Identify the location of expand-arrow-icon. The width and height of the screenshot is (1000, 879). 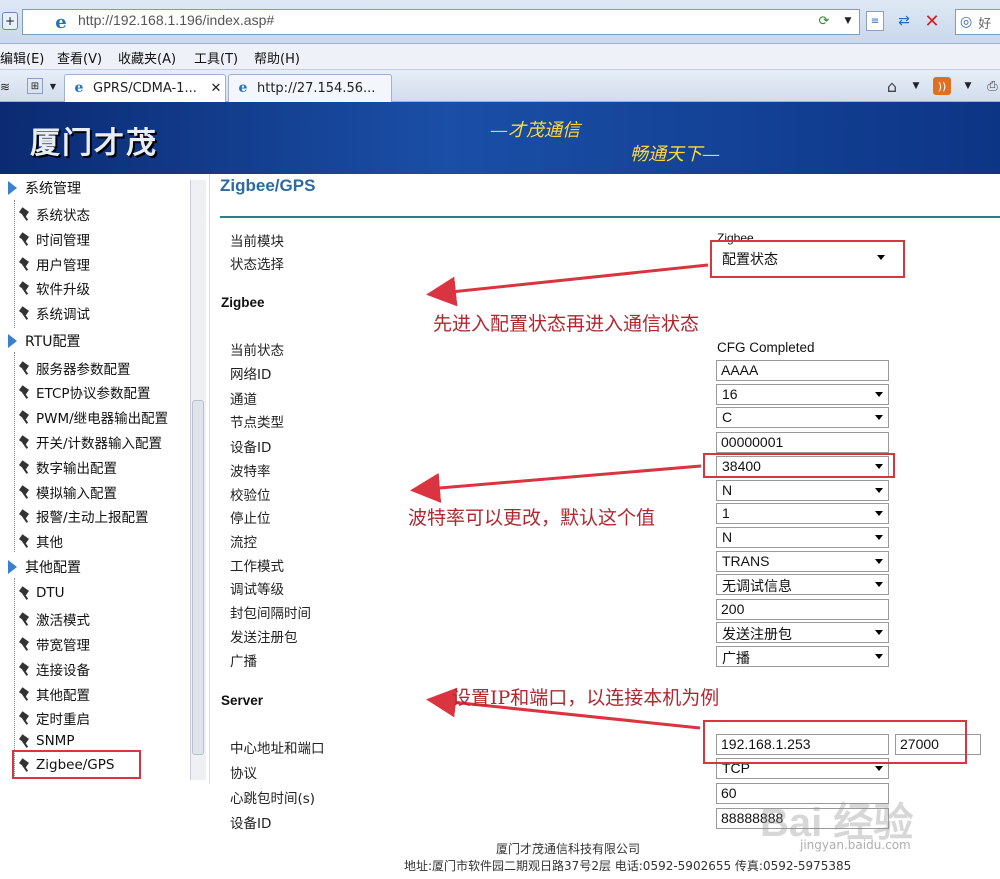
(12, 188).